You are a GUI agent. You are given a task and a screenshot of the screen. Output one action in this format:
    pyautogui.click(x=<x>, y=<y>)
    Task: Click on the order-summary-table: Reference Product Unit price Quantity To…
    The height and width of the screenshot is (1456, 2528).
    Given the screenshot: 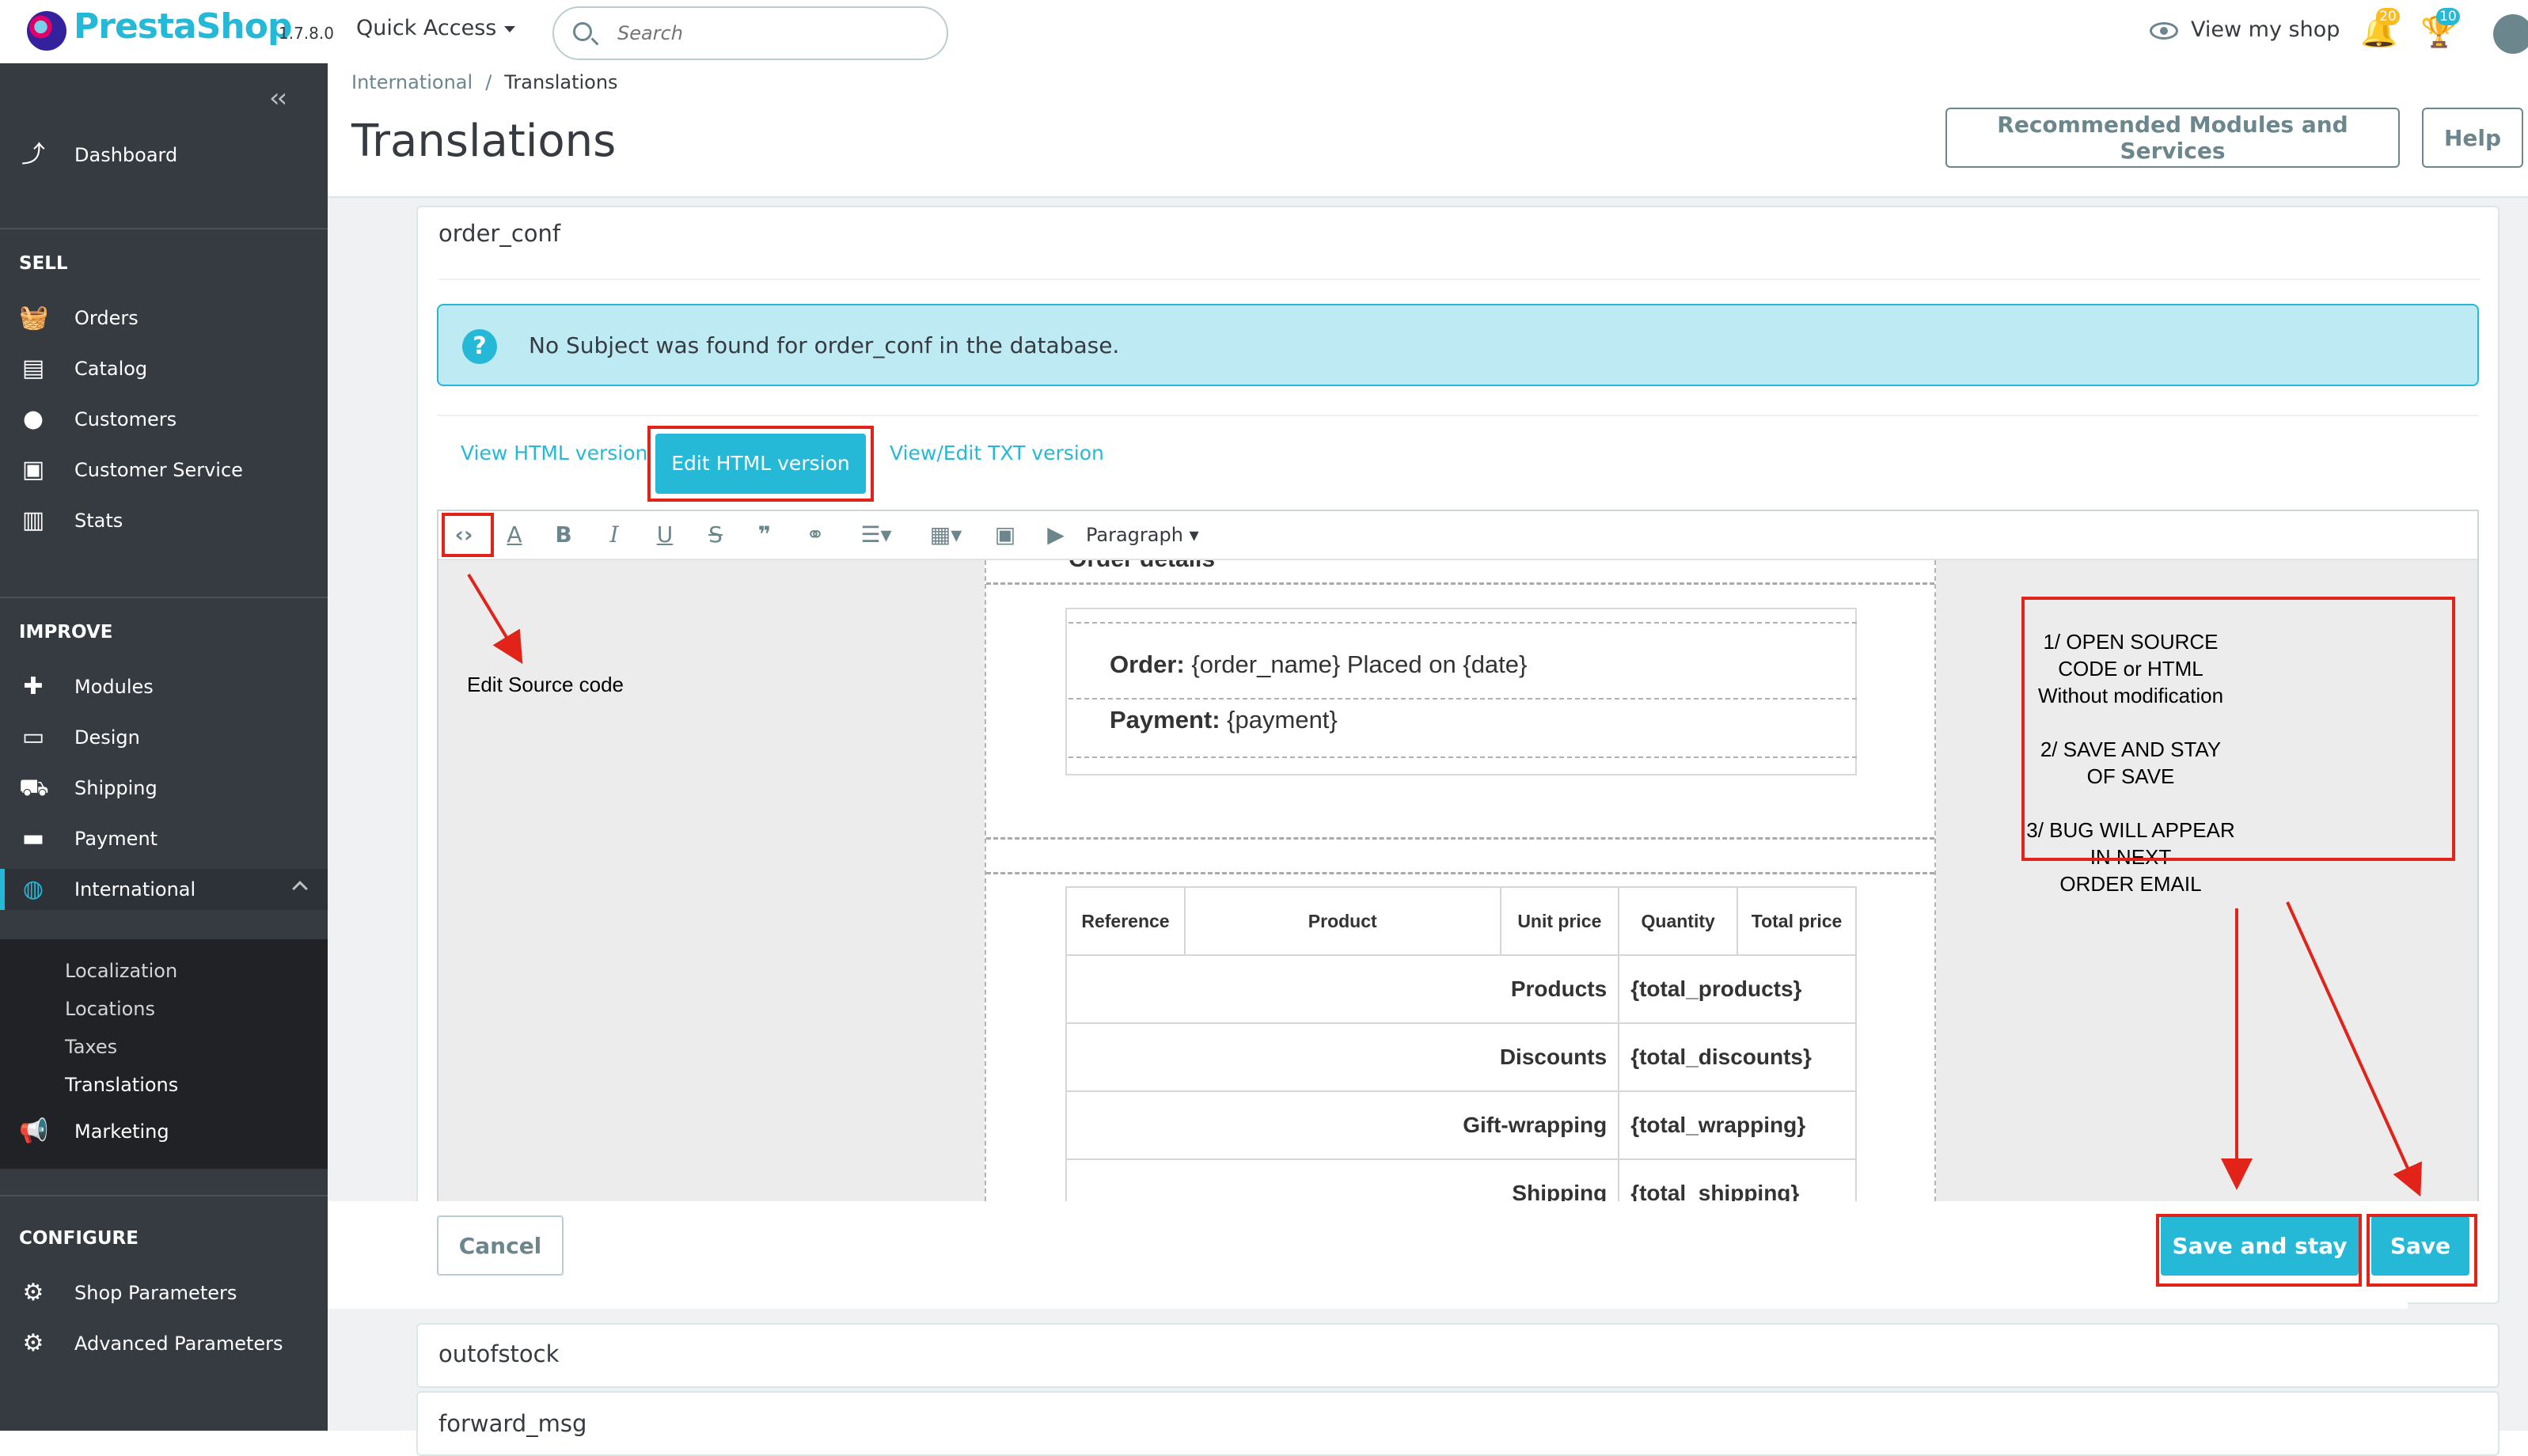 What is the action you would take?
    pyautogui.click(x=1461, y=1043)
    